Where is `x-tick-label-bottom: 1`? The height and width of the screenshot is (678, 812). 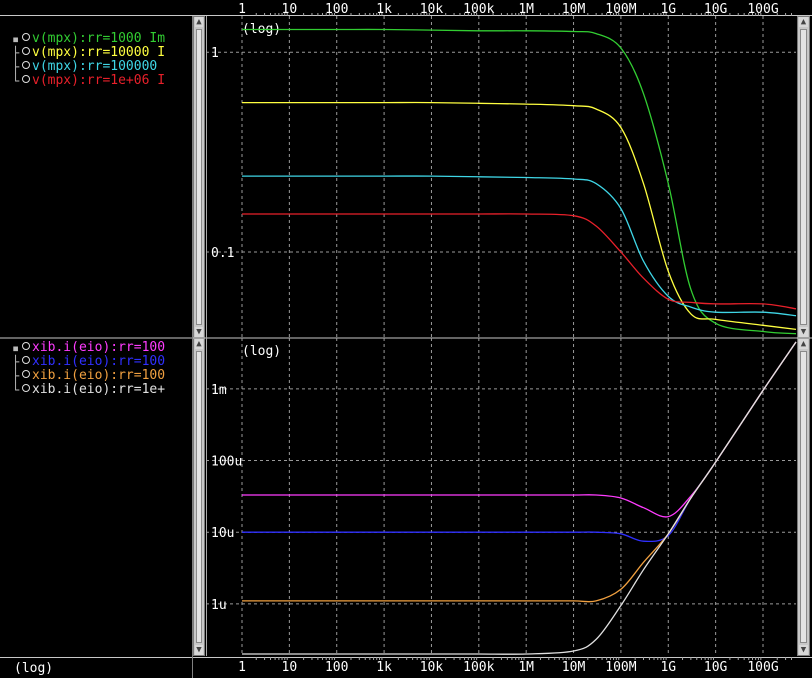
x-tick-label-bottom: 1 is located at coordinates (242, 667).